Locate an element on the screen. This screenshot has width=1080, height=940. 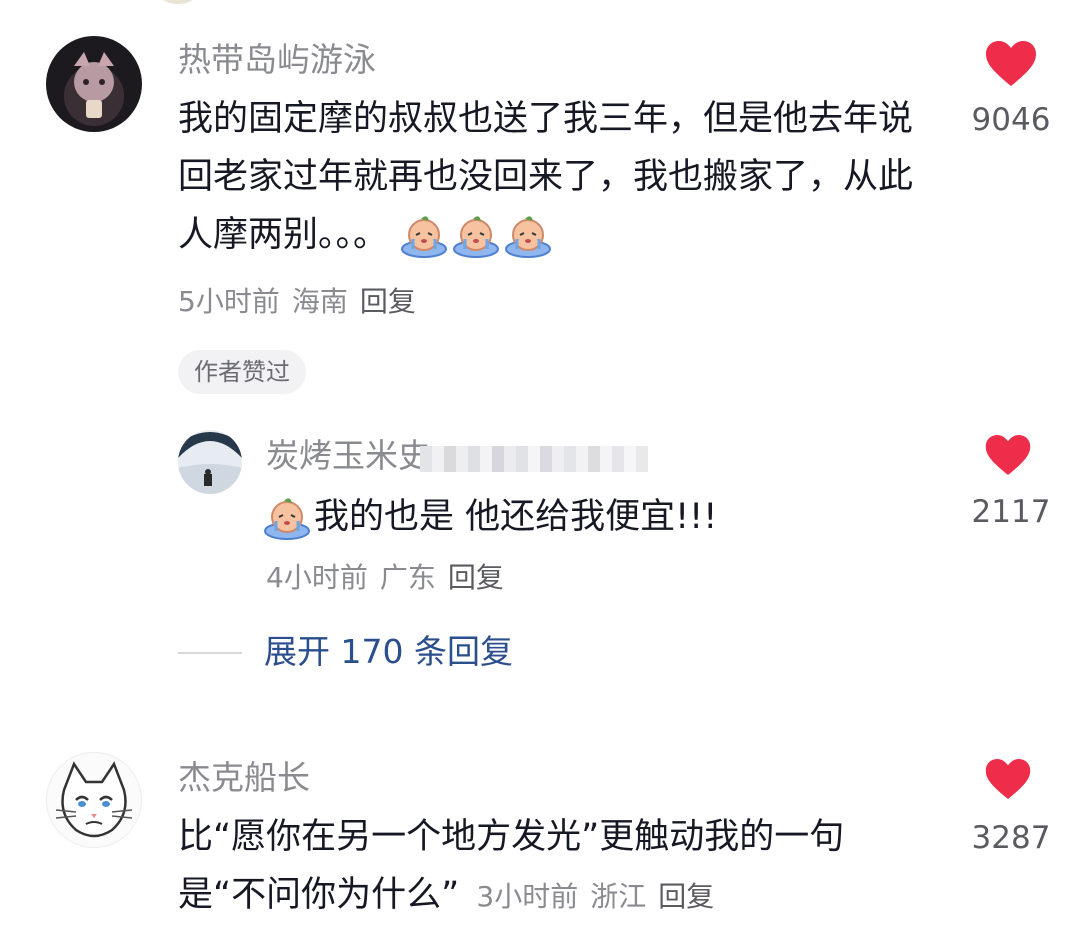
like-count: 9046 is located at coordinates (1011, 120).